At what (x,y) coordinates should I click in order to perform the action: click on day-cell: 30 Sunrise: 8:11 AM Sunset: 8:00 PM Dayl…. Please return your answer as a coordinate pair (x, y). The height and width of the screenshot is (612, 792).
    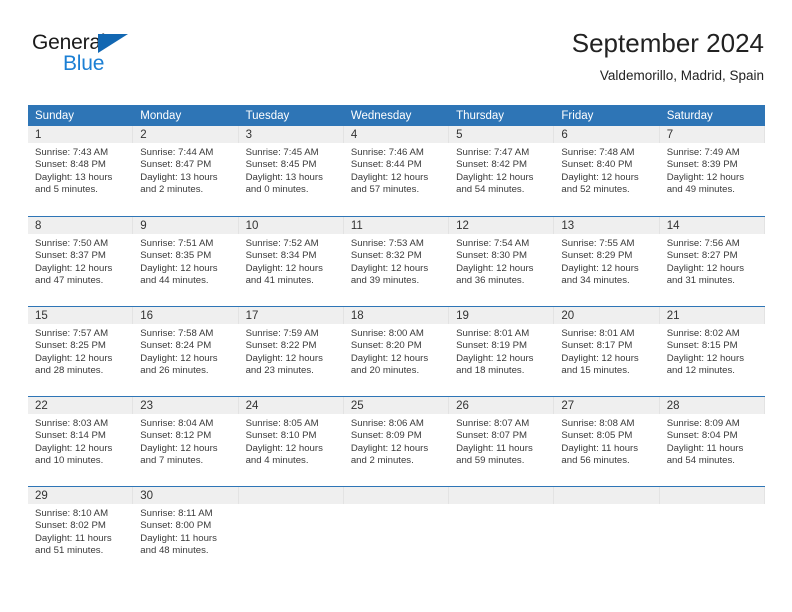
    Looking at the image, I should click on (186, 531).